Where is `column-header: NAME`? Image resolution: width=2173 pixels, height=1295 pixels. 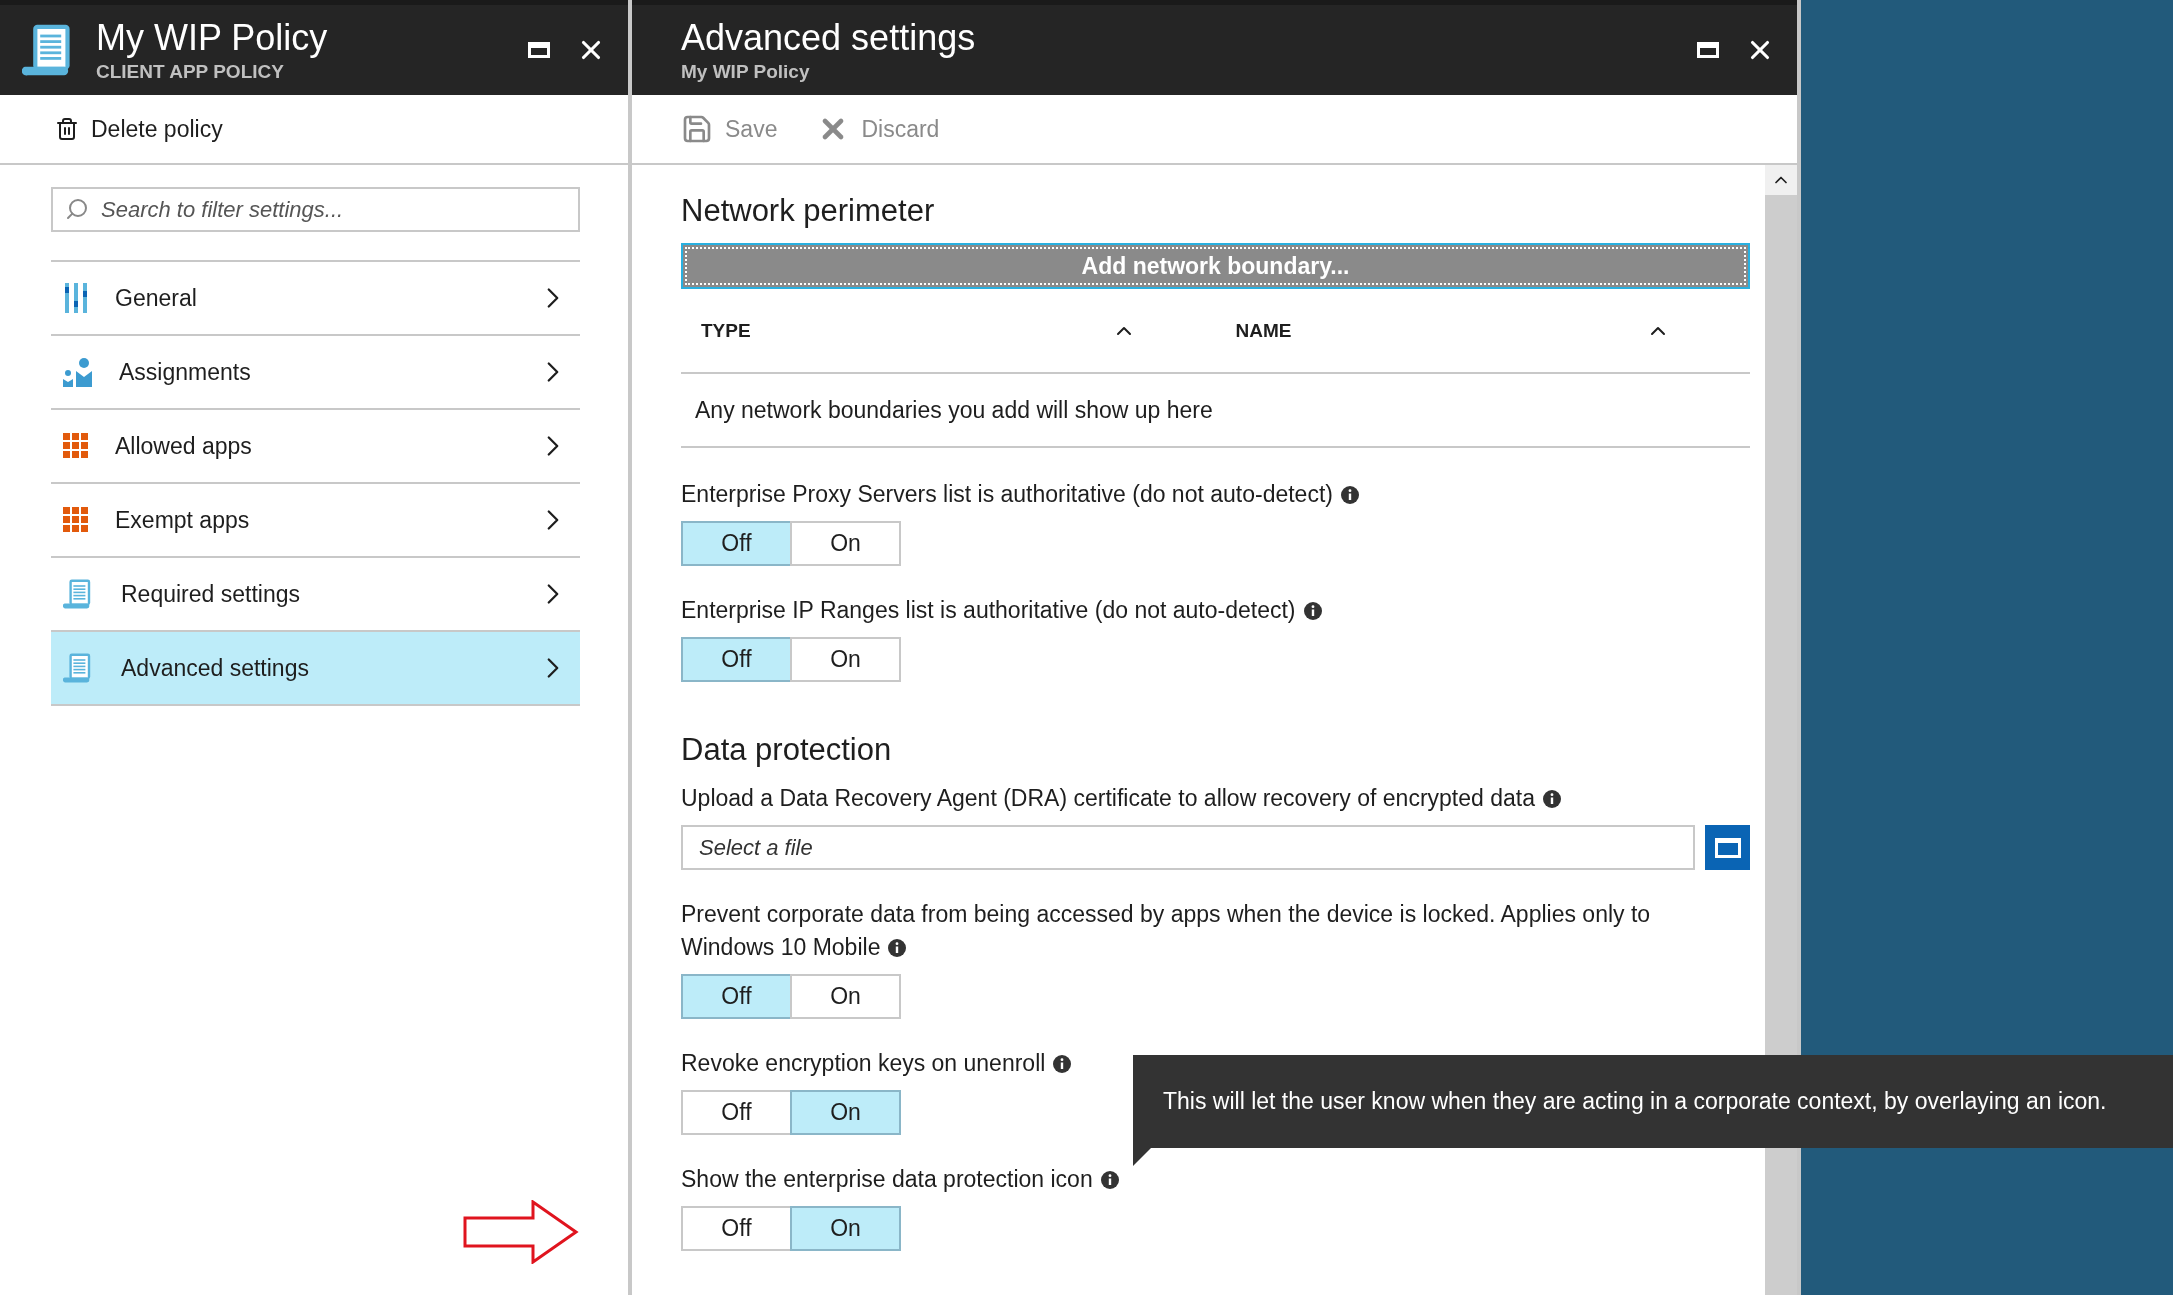
column-header: NAME is located at coordinates (1440, 330).